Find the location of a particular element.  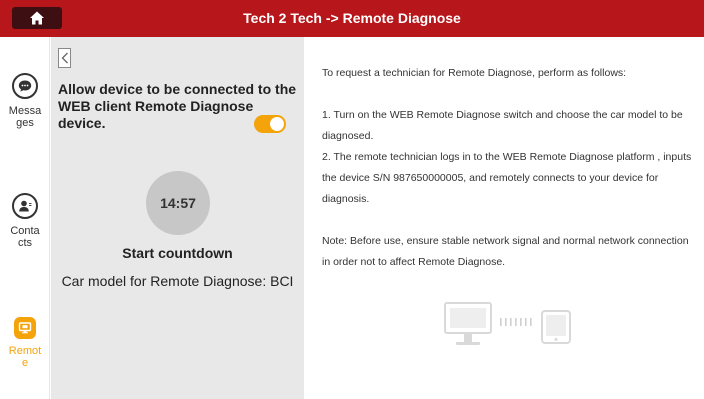

page-title: Tech 2 Tech -> Remote Diagnose is located at coordinates (352, 18).